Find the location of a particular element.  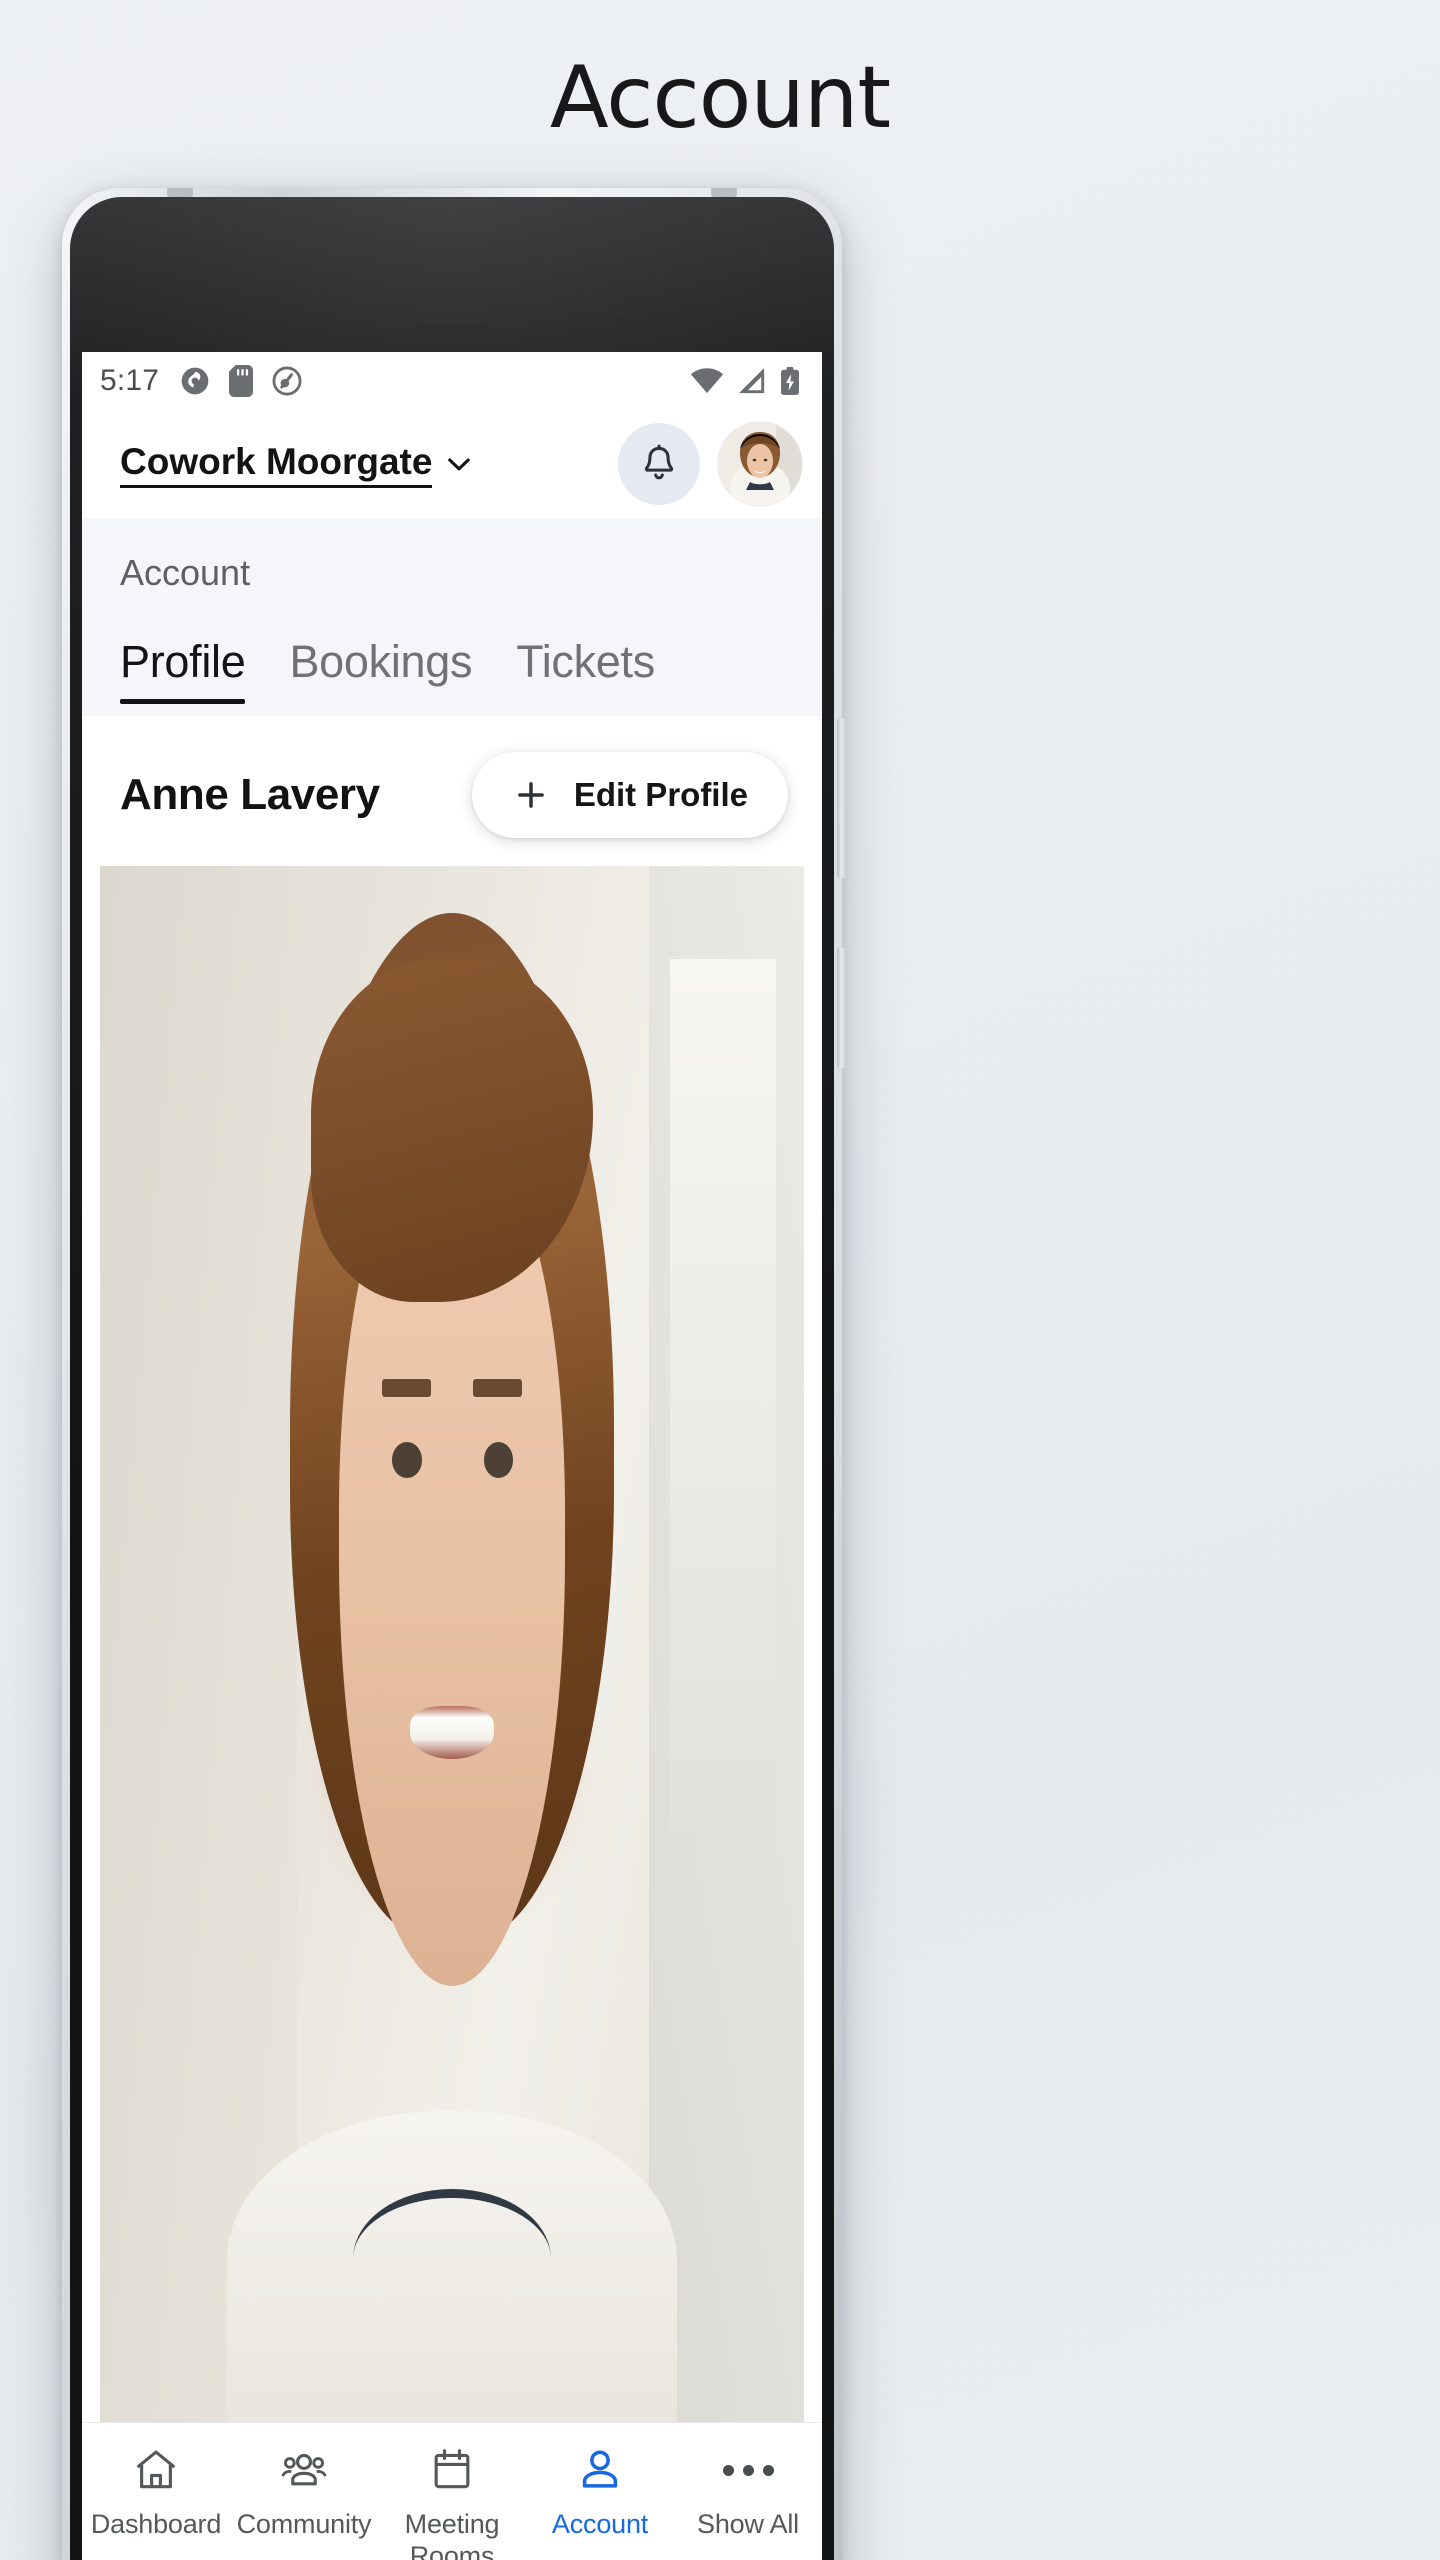

photo-mouth is located at coordinates (452, 1733).